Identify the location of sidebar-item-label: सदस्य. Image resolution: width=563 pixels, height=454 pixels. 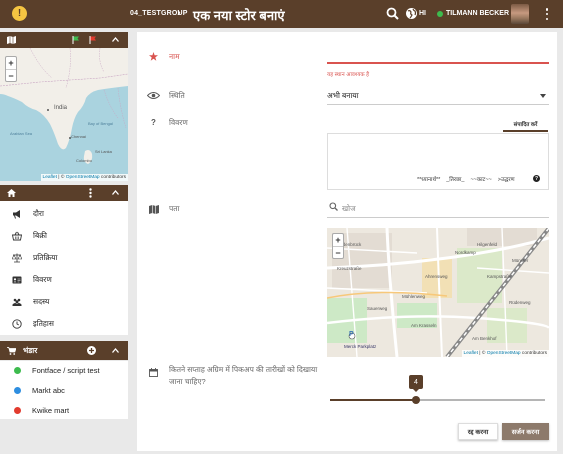
(41, 301).